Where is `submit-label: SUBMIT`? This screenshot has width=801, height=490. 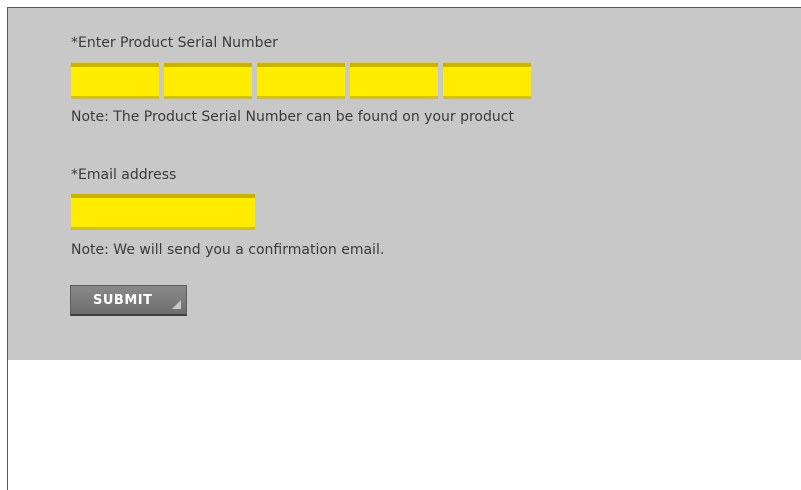 submit-label: SUBMIT is located at coordinates (123, 300).